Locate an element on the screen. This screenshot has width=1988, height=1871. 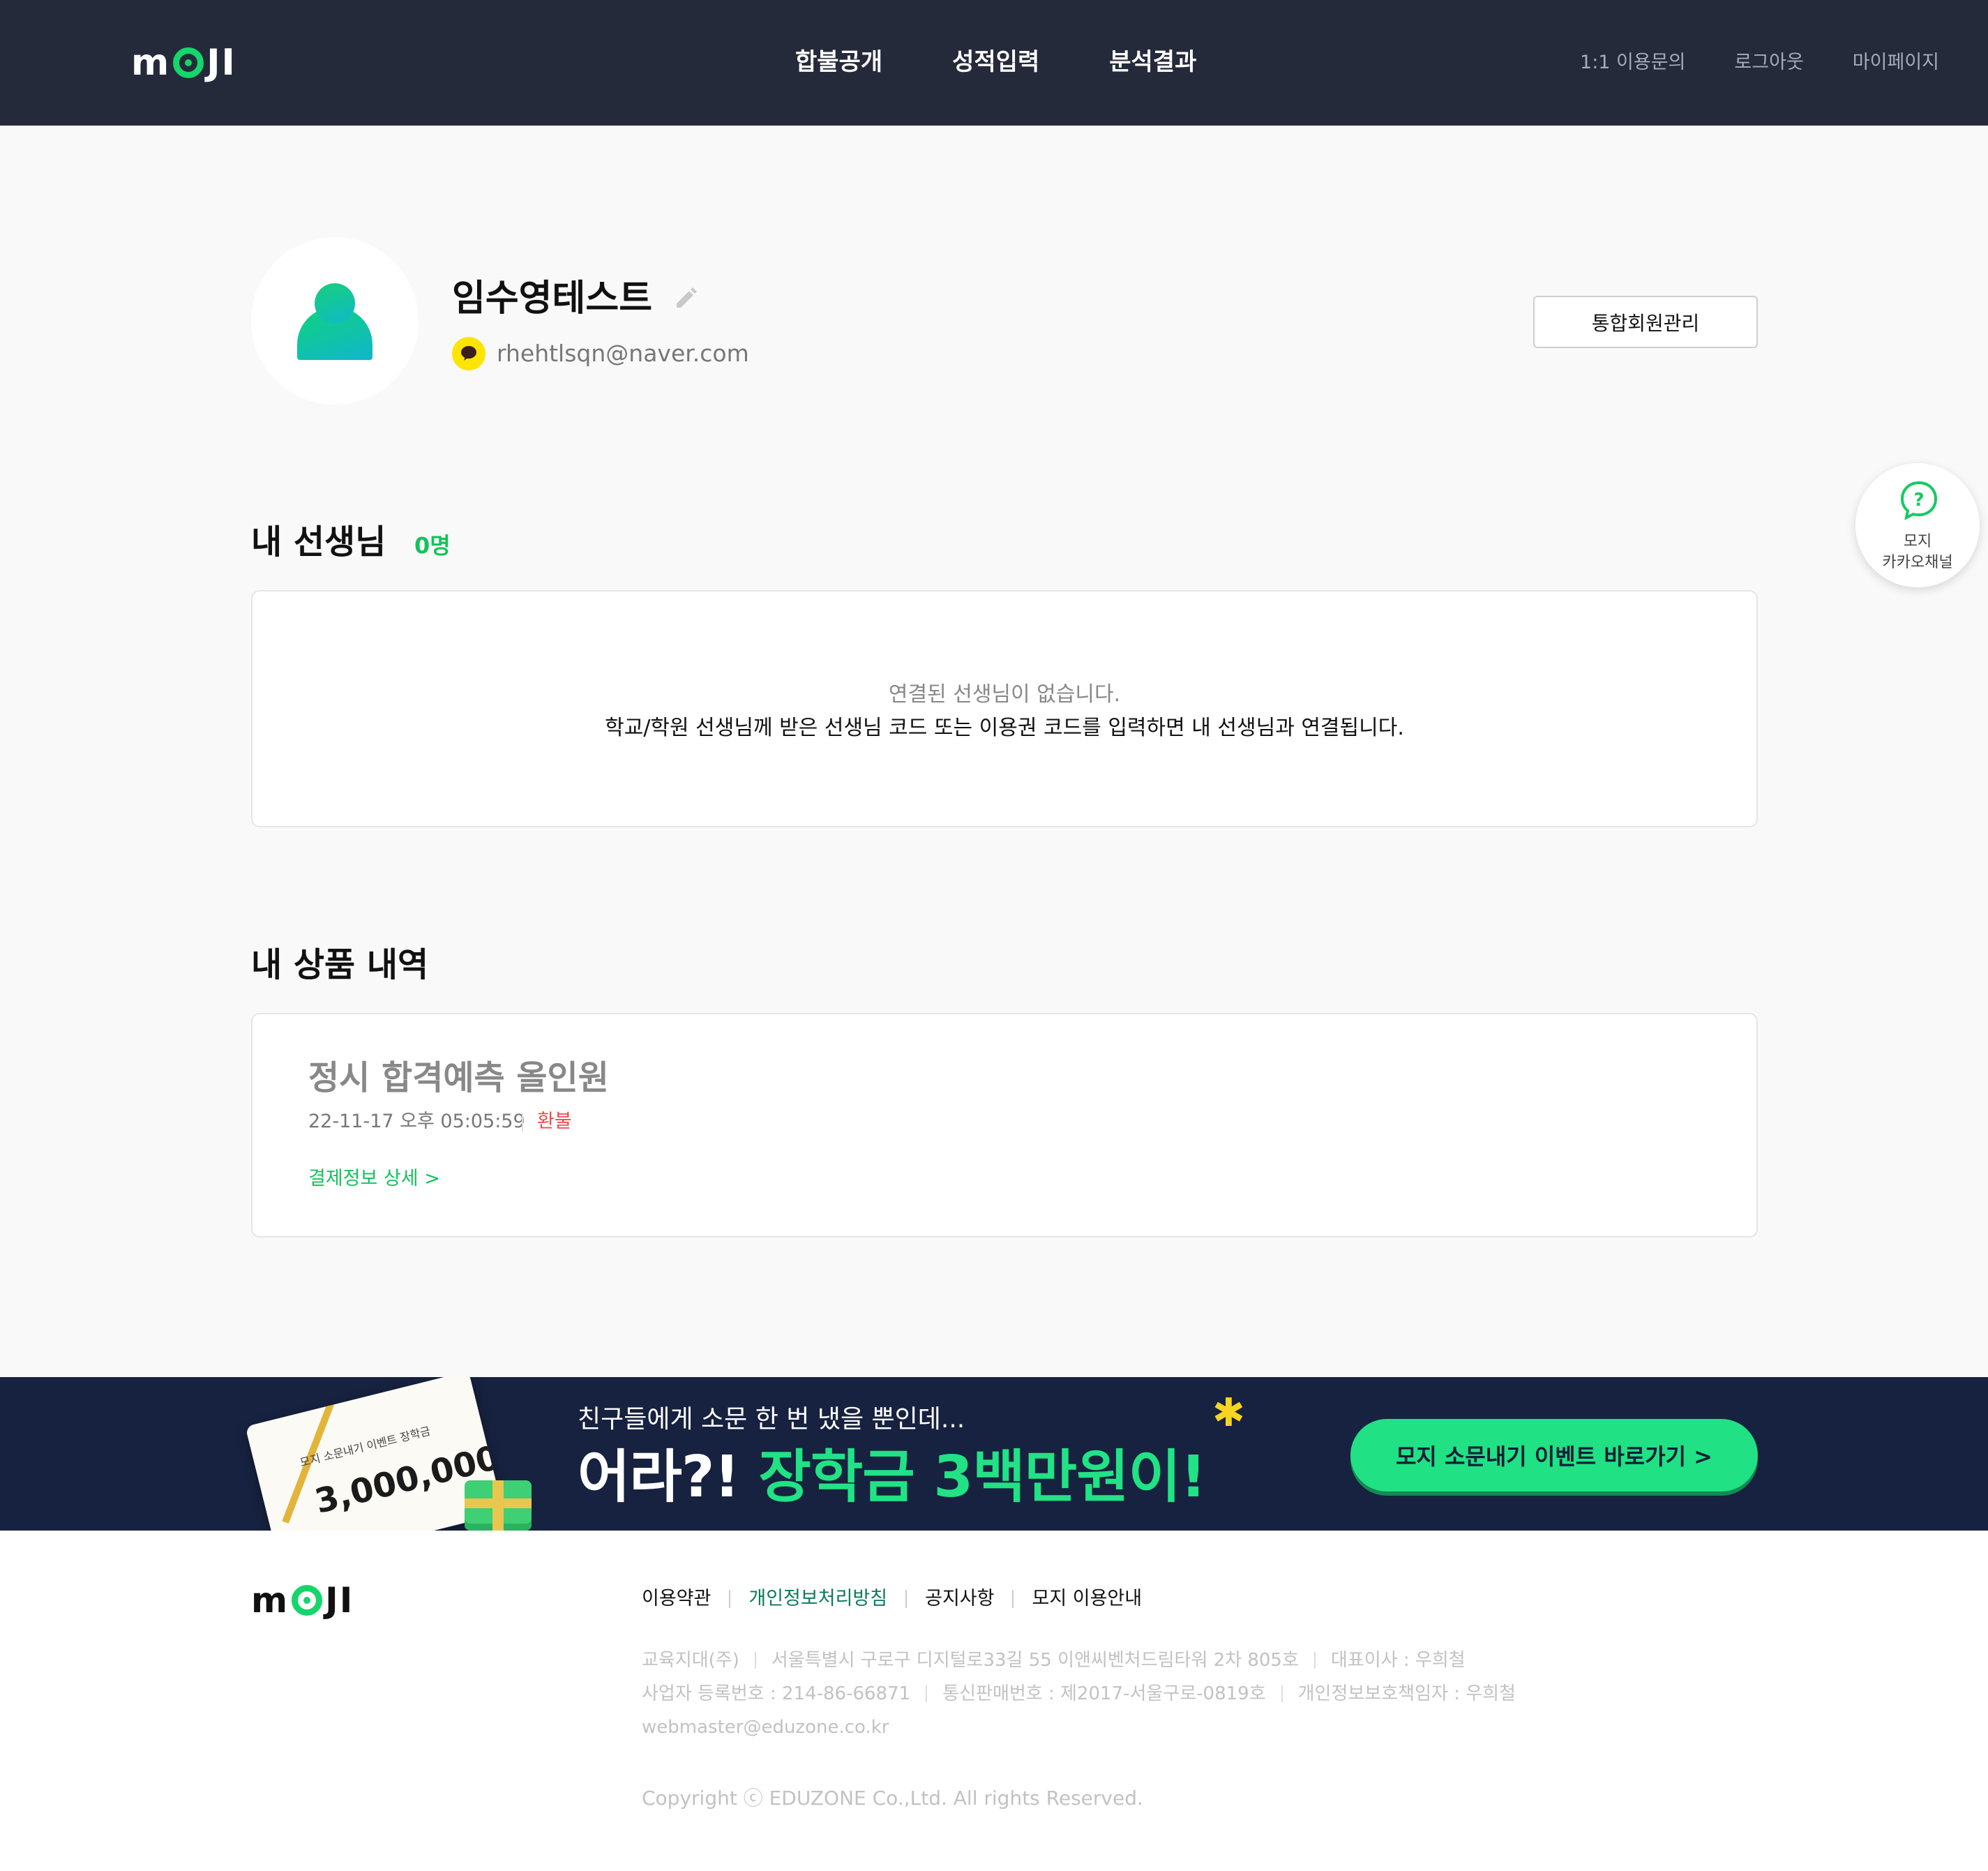
sparkle-icon: ✱ is located at coordinates (1228, 1413).